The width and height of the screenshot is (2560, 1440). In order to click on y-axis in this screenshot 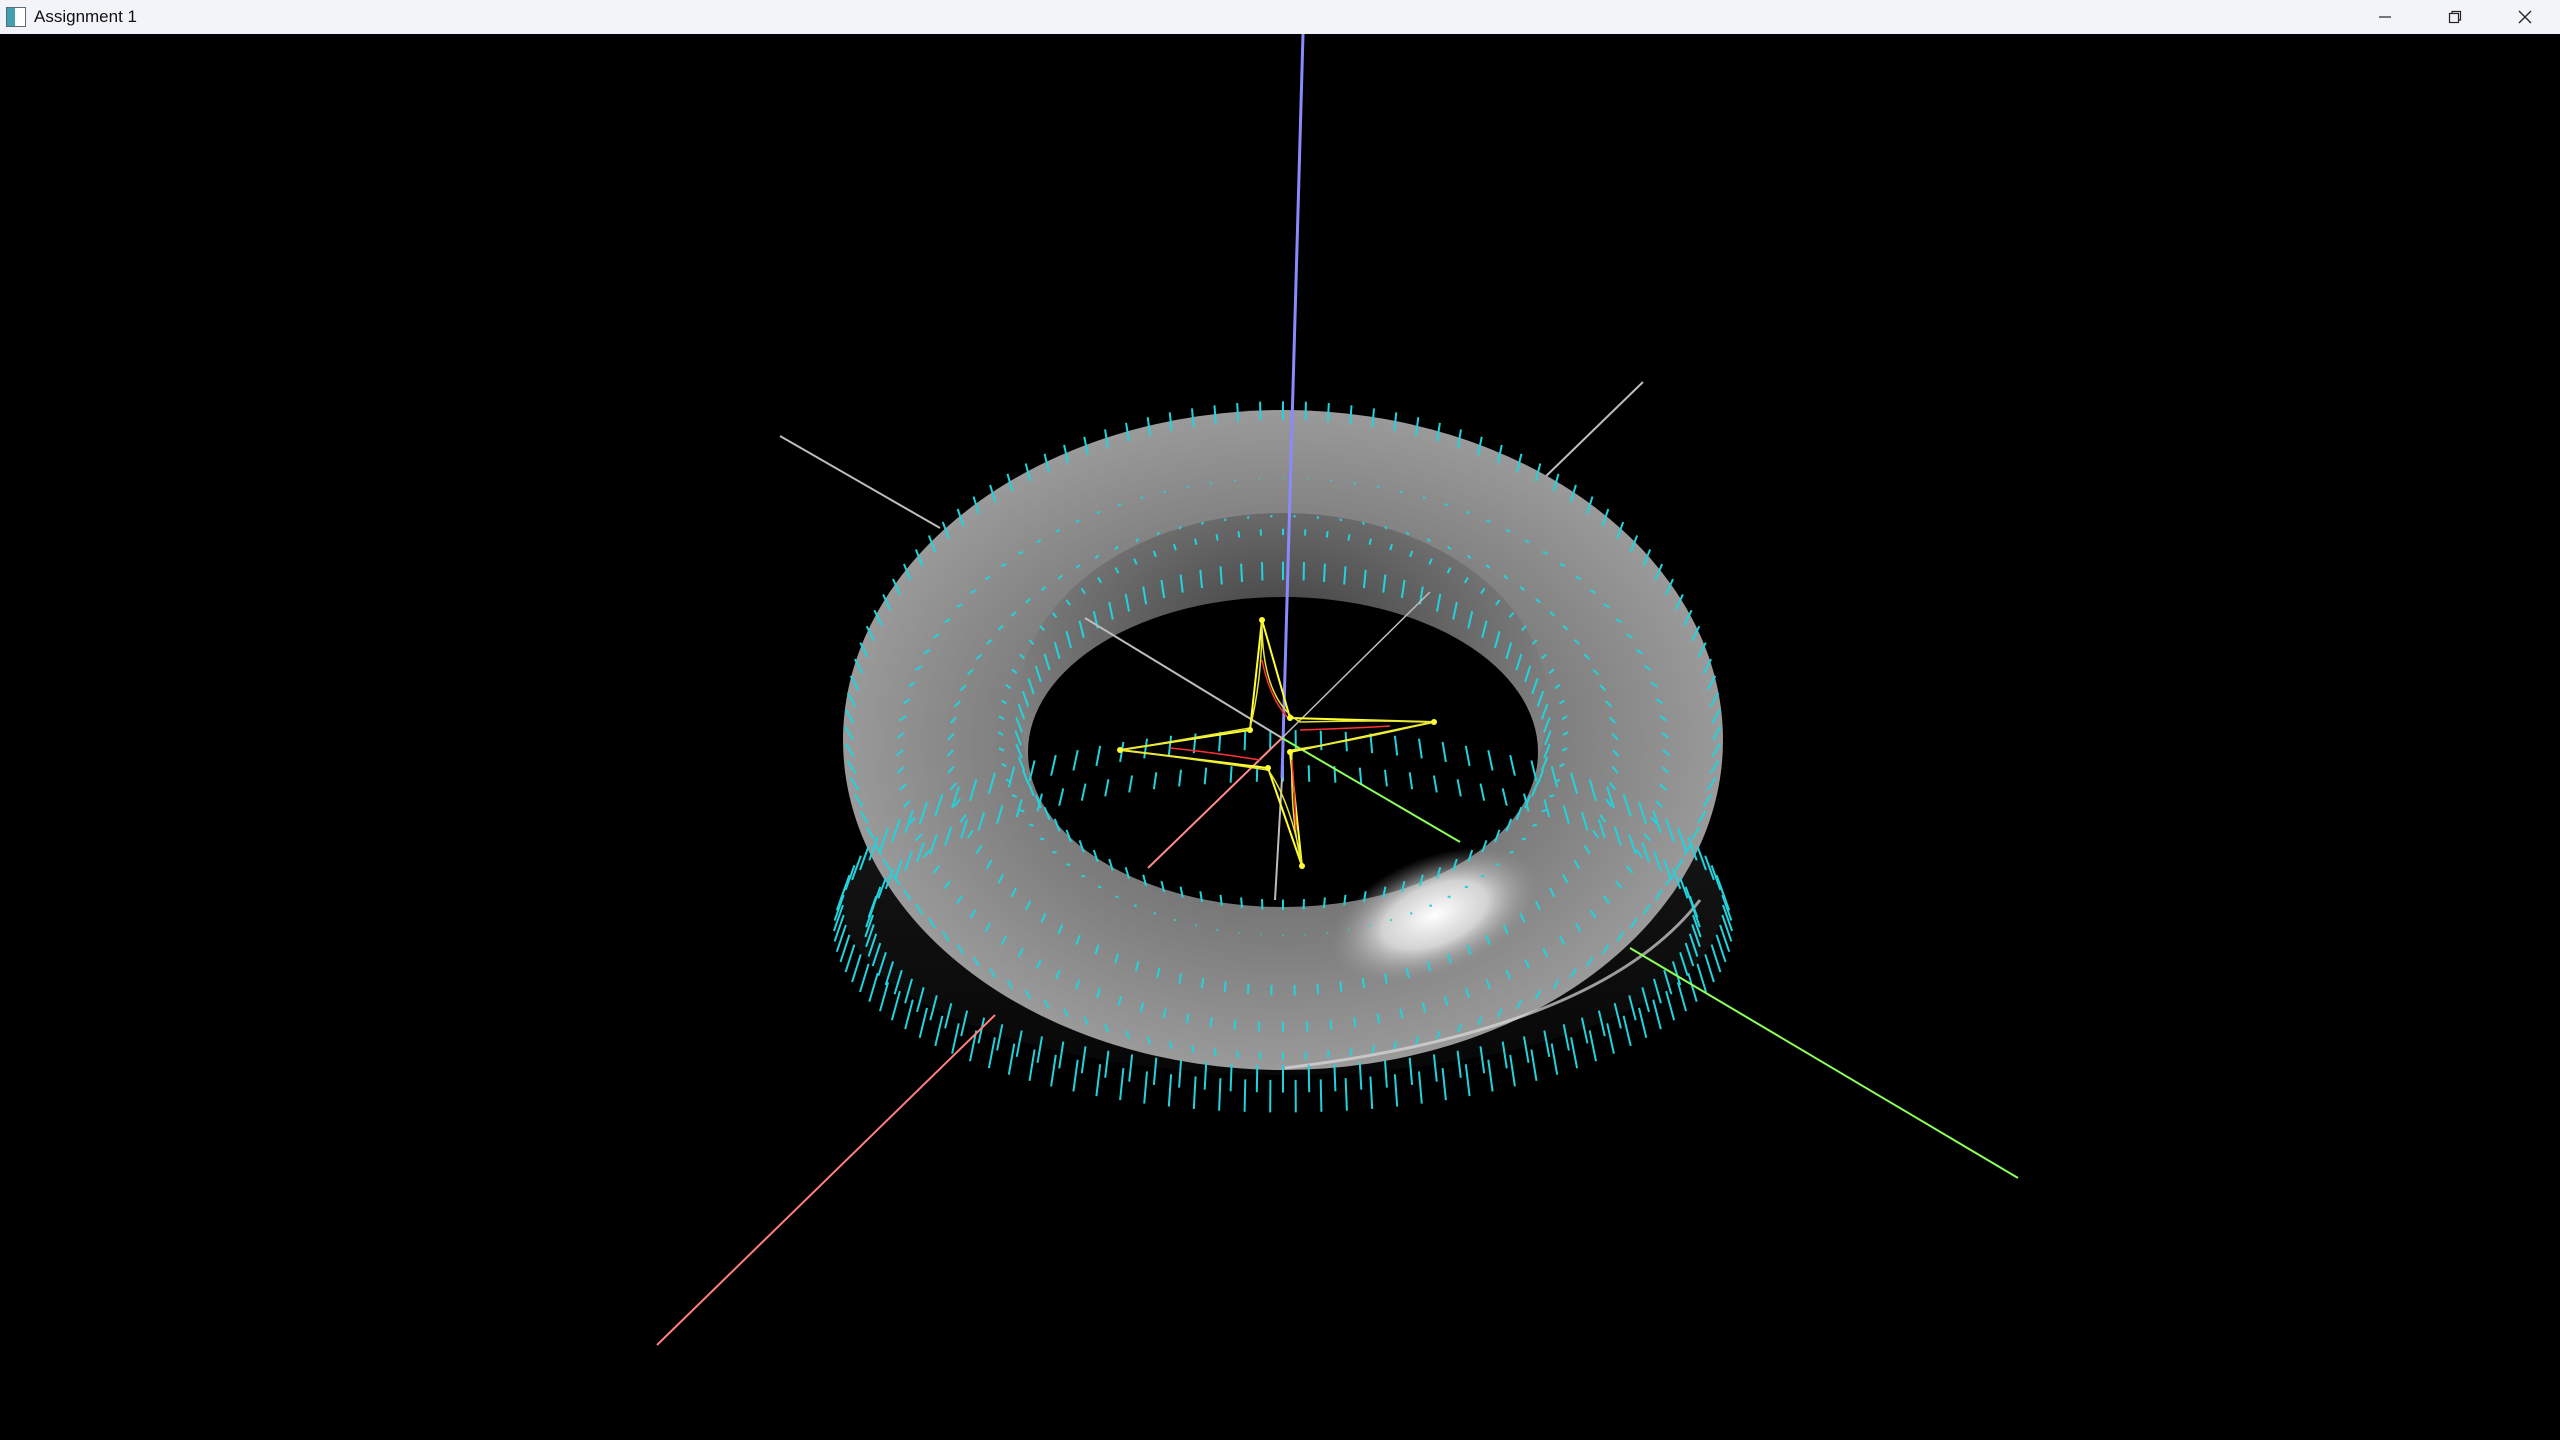, I will do `click(1824, 1063)`.